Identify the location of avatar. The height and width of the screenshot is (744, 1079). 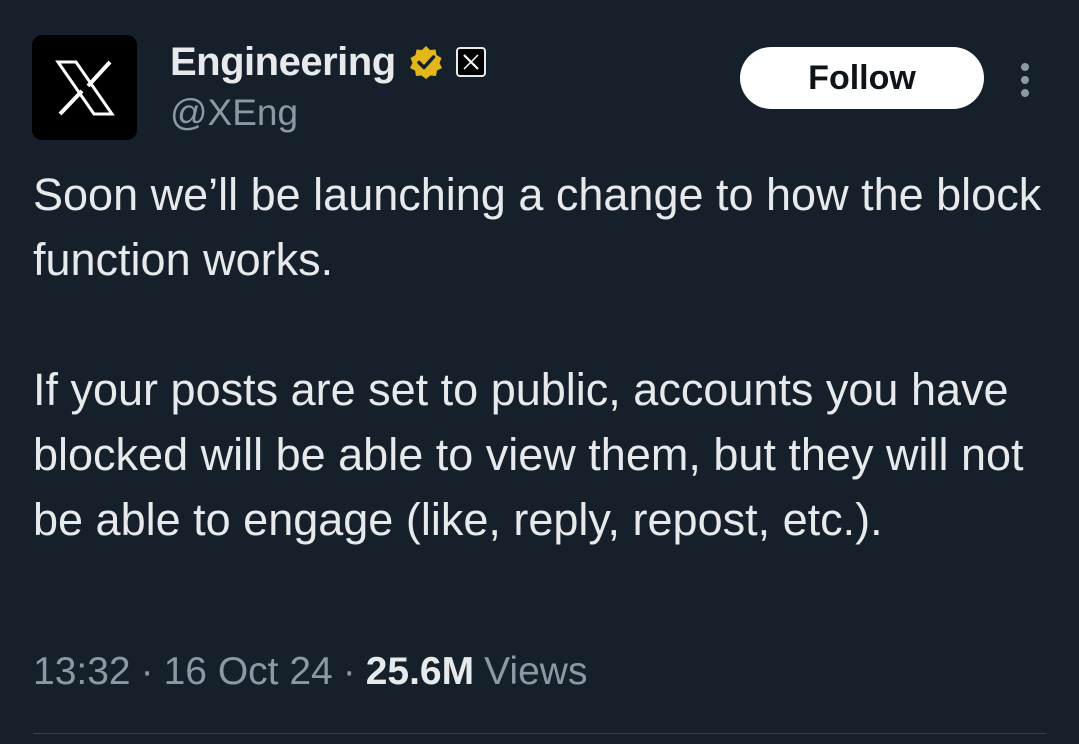
(84, 87).